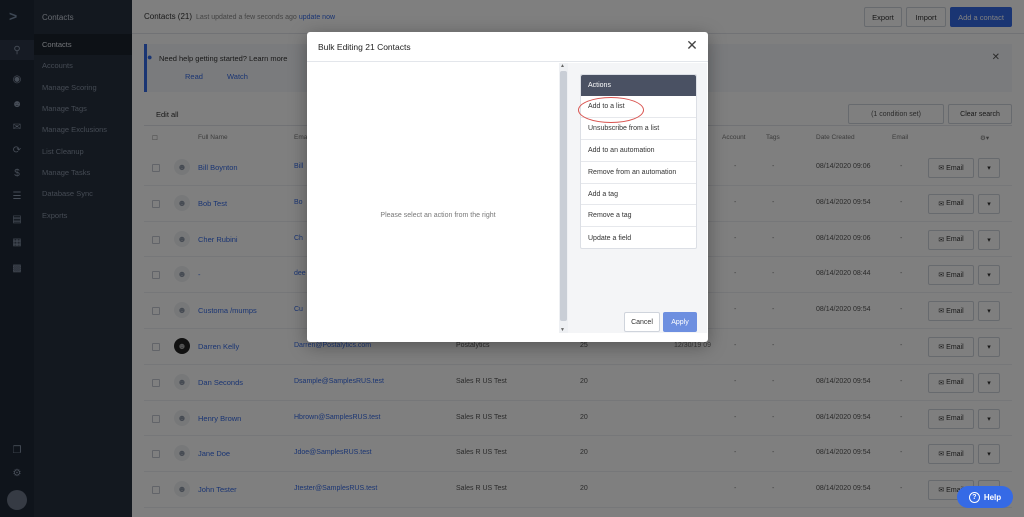  What do you see at coordinates (562, 330) in the screenshot?
I see `scroll-down-icon: ▼` at bounding box center [562, 330].